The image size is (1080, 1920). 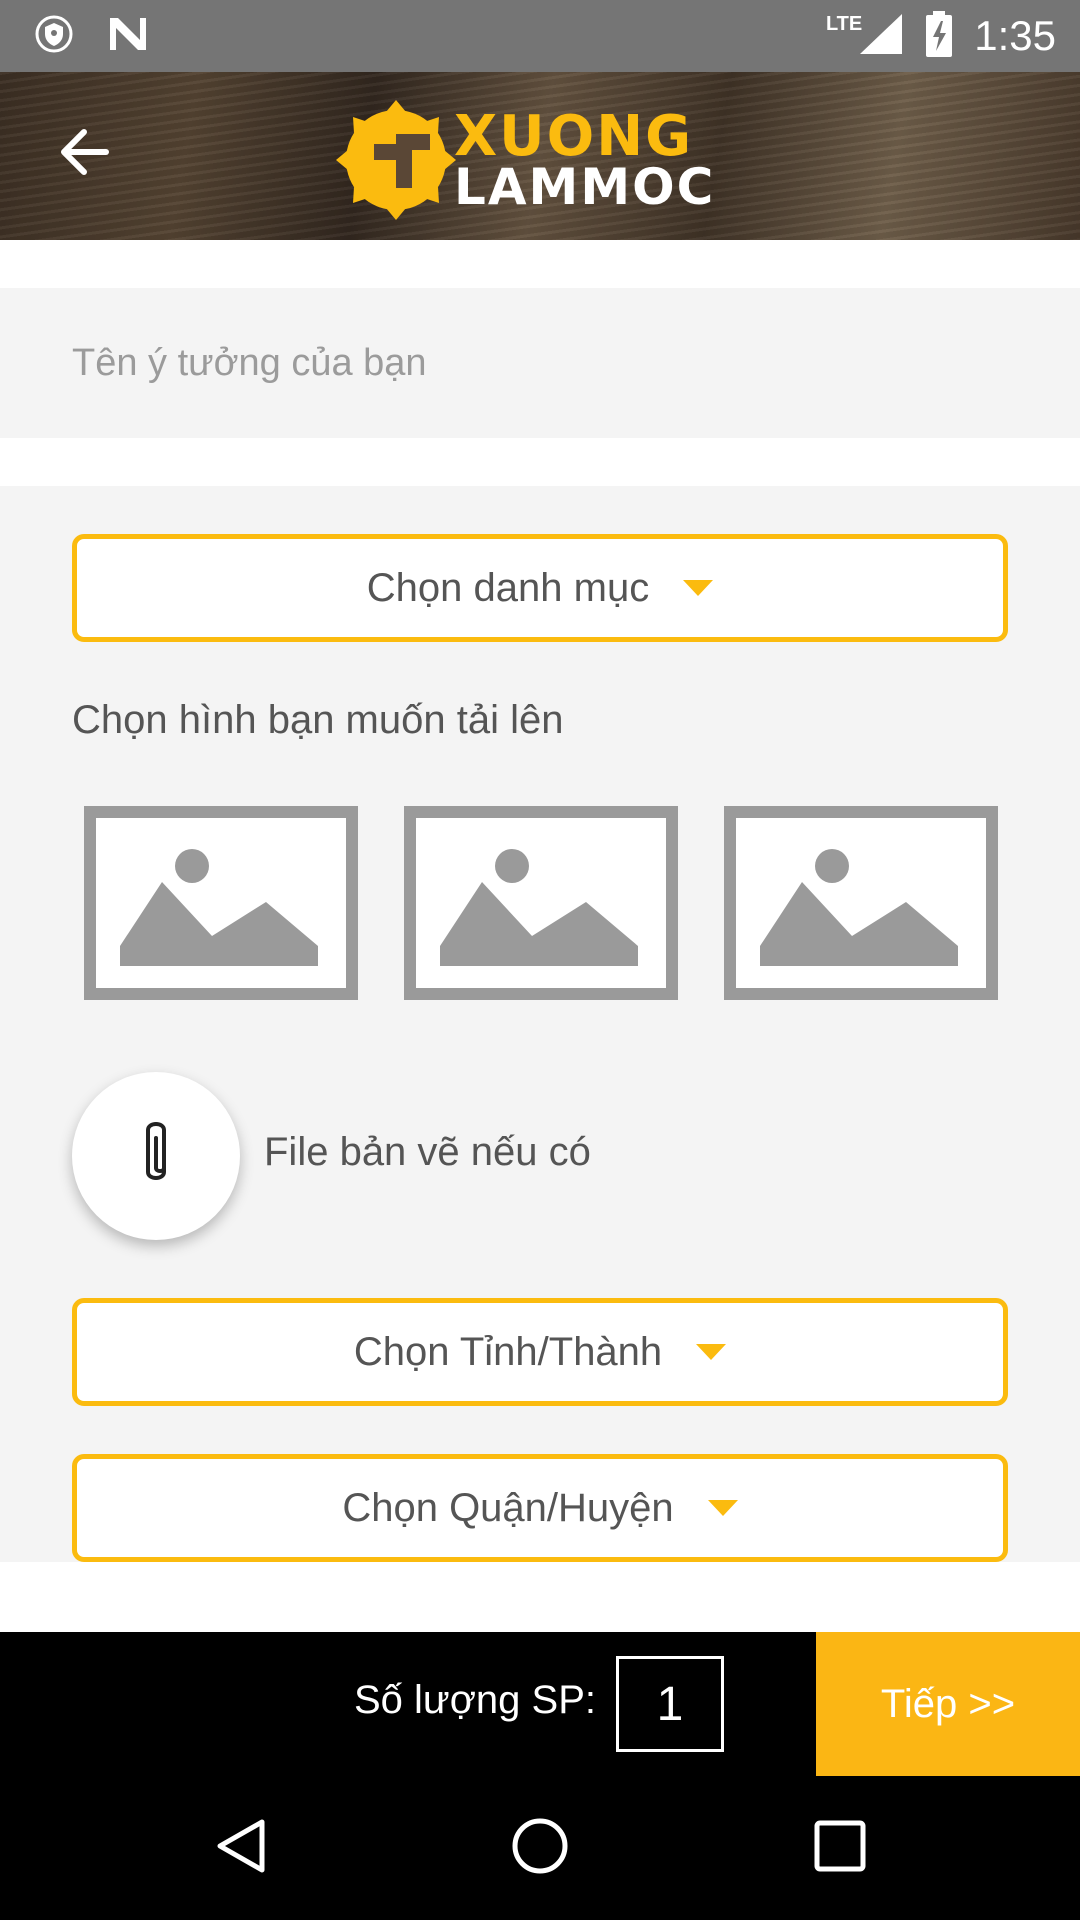 I want to click on attach-file-button, so click(x=156, y=1156).